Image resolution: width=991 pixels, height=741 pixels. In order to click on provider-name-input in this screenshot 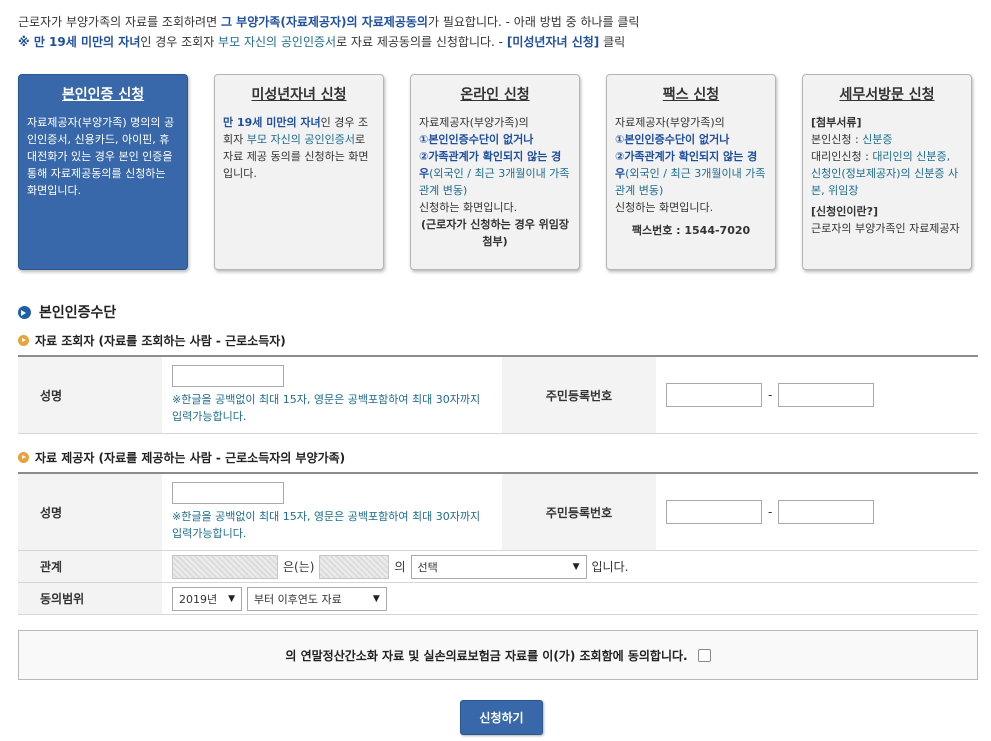, I will do `click(228, 493)`.